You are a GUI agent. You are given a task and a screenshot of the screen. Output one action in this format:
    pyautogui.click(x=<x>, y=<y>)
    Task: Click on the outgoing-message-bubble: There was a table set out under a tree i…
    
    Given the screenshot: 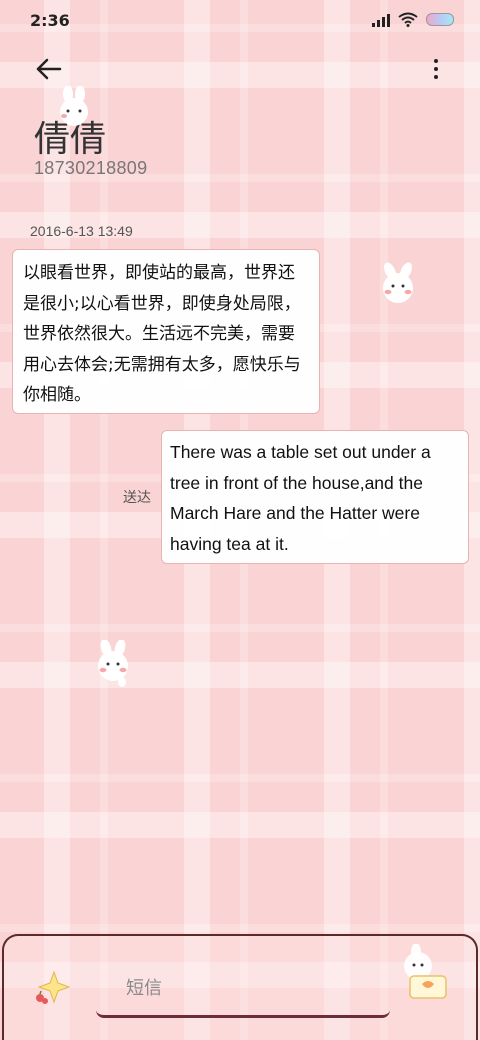 What is the action you would take?
    pyautogui.click(x=315, y=497)
    